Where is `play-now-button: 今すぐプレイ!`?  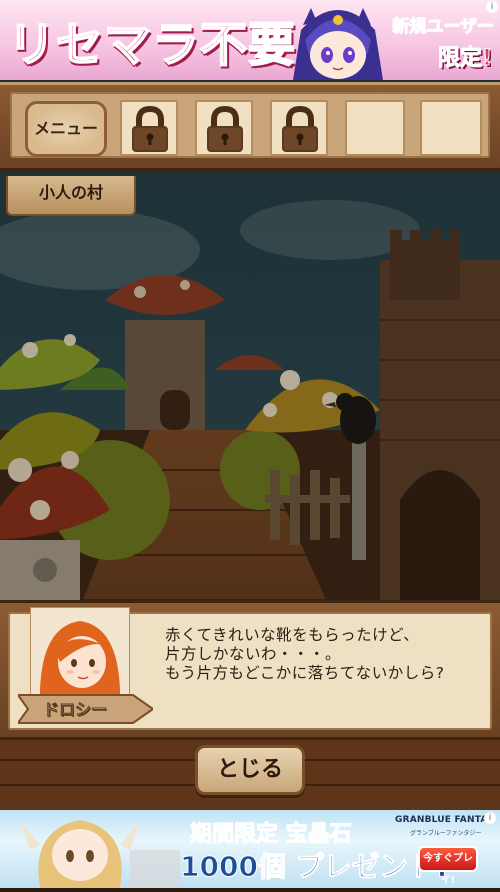 play-now-button: 今すぐプレイ! is located at coordinates (448, 866).